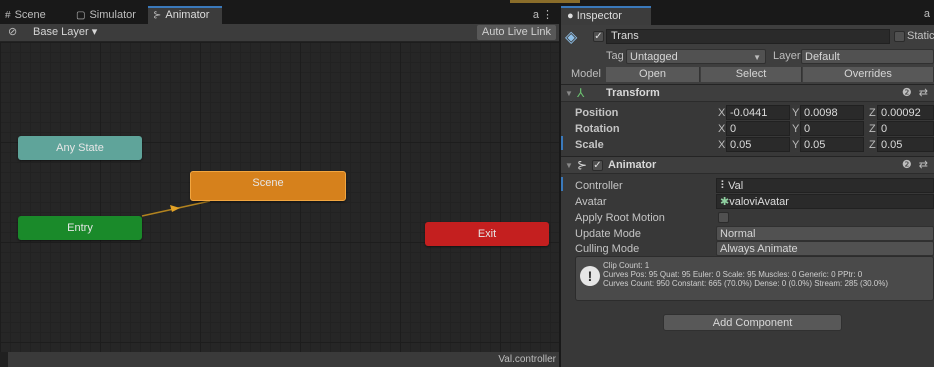 This screenshot has width=934, height=367. I want to click on graph-status-bar: Val.controller, so click(283, 359).